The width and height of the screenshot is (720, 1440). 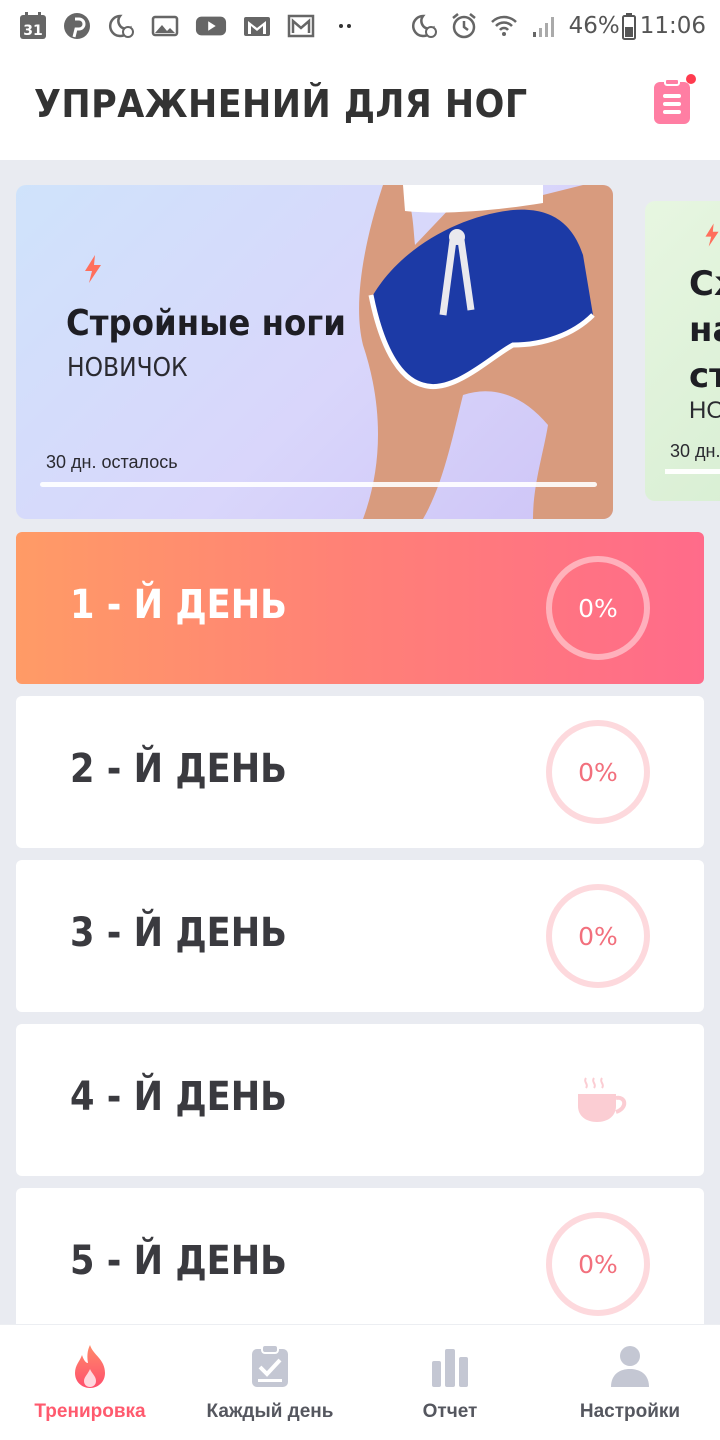 I want to click on day-label: 1 - Й ДЕНЬ, so click(x=179, y=605).